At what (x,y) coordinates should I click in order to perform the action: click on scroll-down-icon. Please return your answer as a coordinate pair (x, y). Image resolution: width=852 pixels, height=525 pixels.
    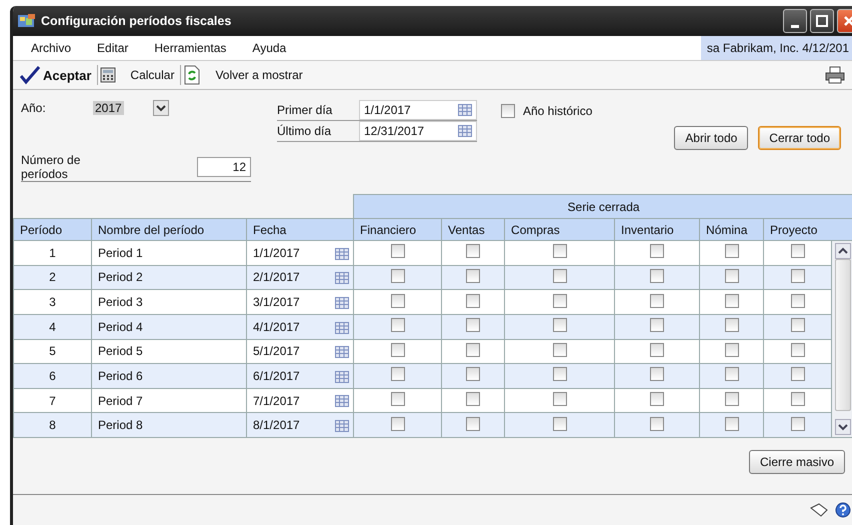
    Looking at the image, I should click on (842, 427).